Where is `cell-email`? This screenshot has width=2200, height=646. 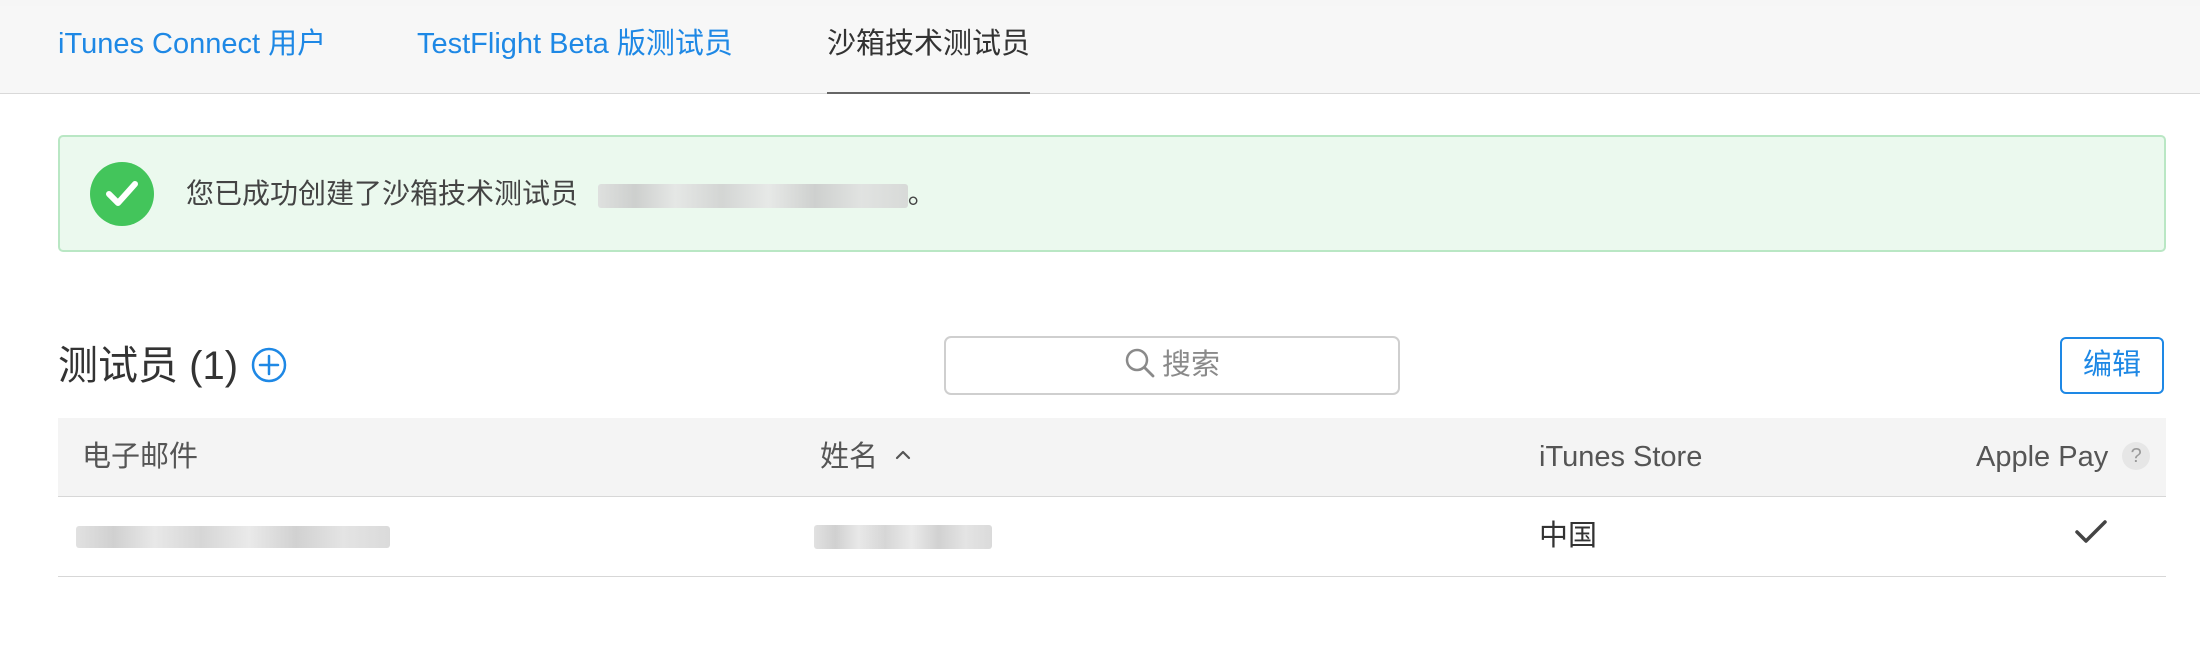
cell-email is located at coordinates (233, 536).